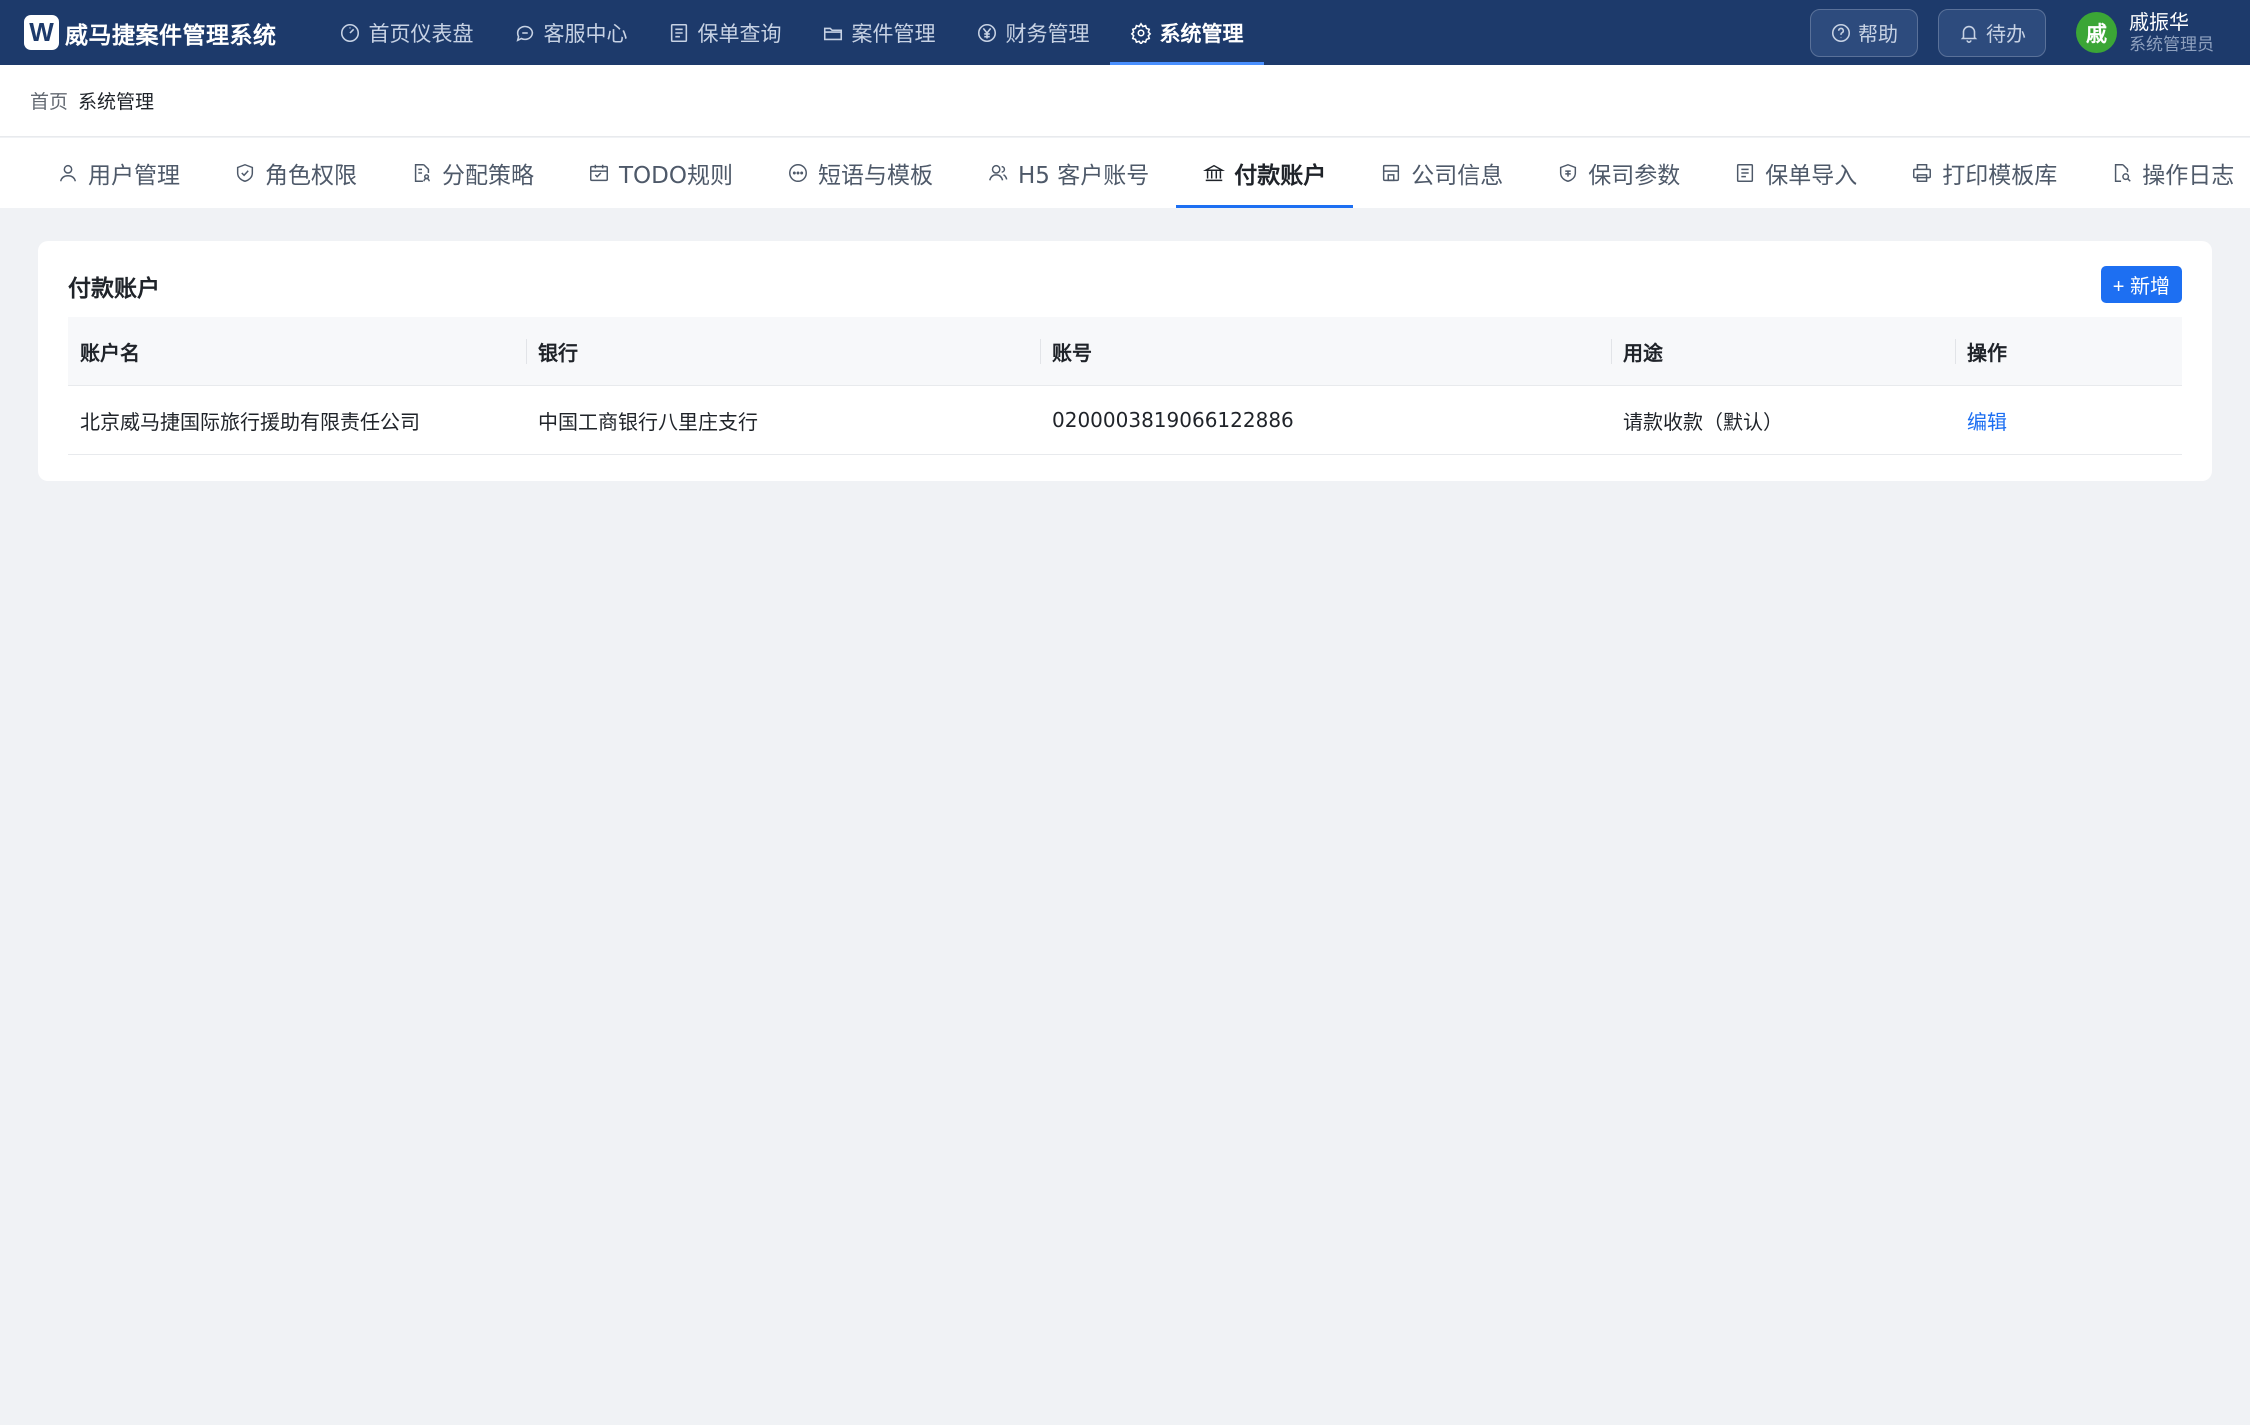 This screenshot has height=1425, width=2250. What do you see at coordinates (1634, 176) in the screenshot?
I see `tab-label: 保司参数` at bounding box center [1634, 176].